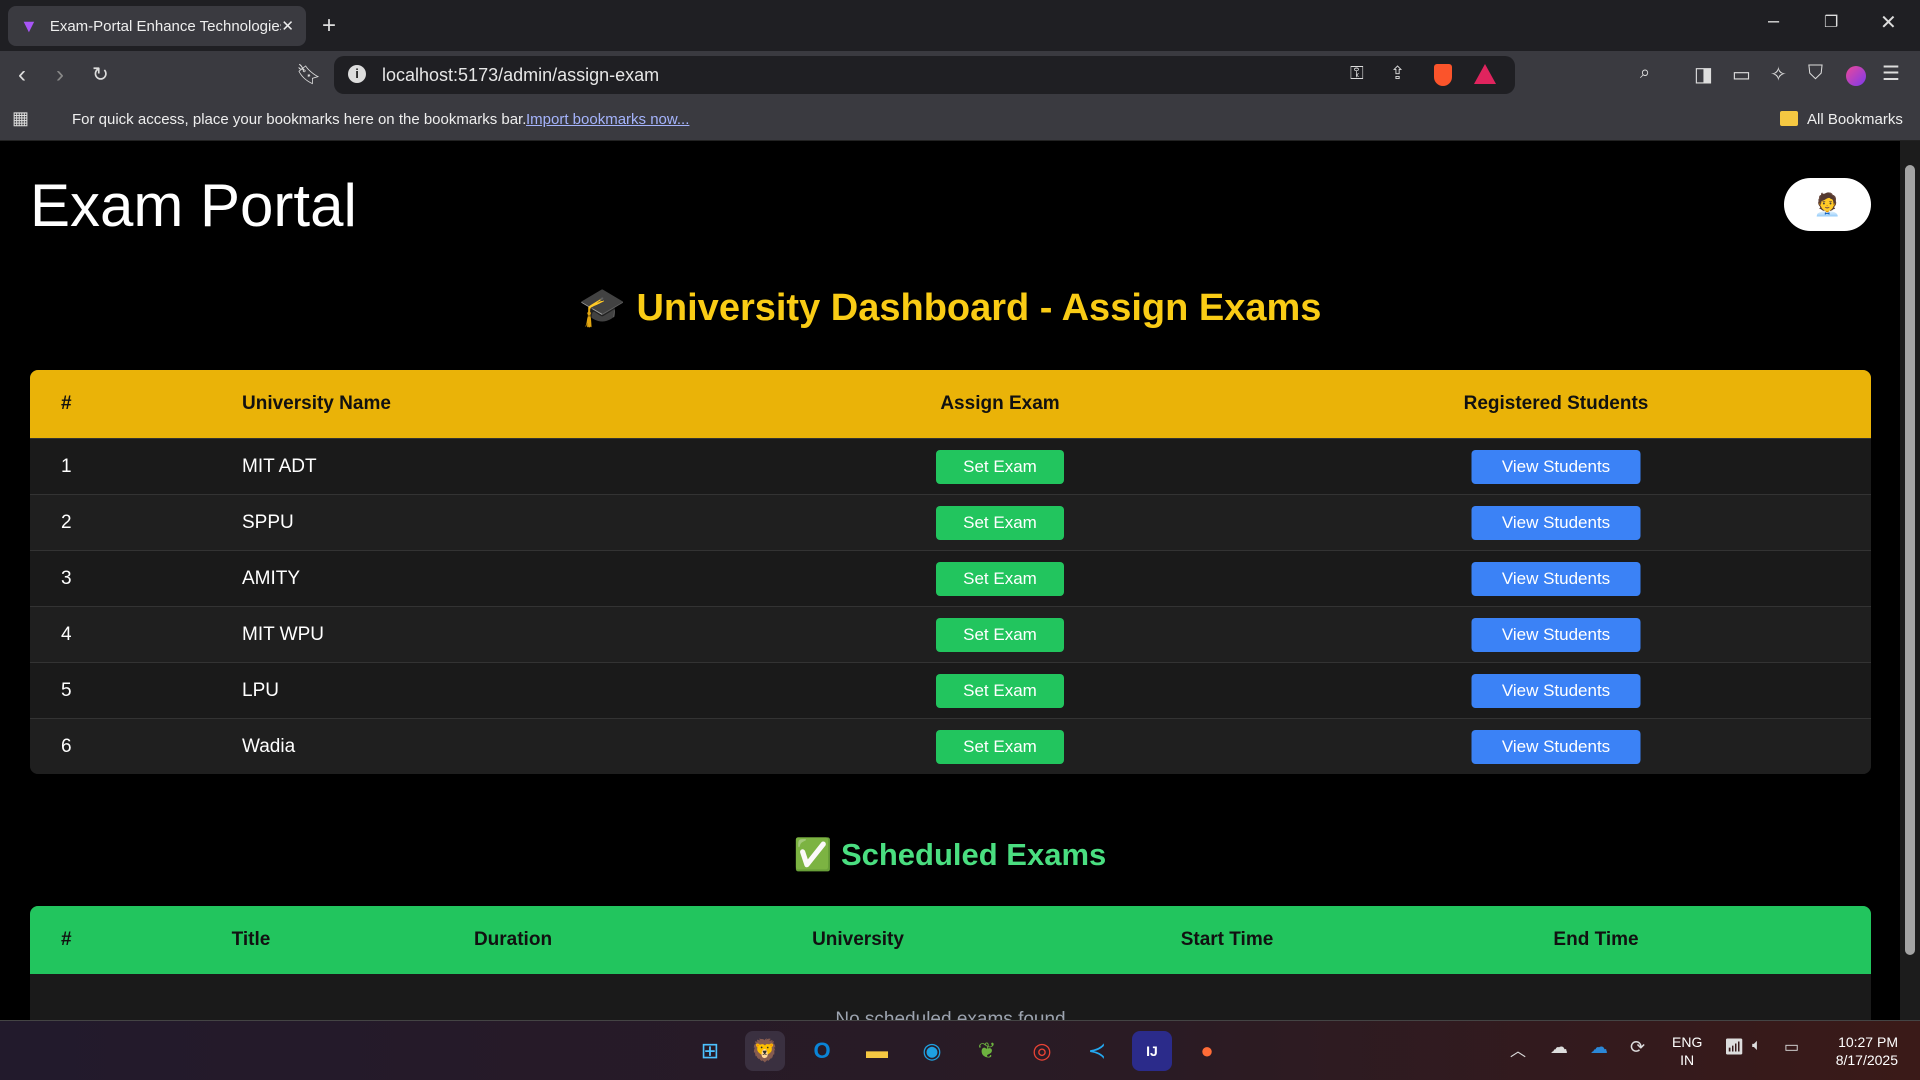 The image size is (1920, 1080). Describe the element at coordinates (1703, 74) in the screenshot. I see `sidebar-icon: ◨` at that location.